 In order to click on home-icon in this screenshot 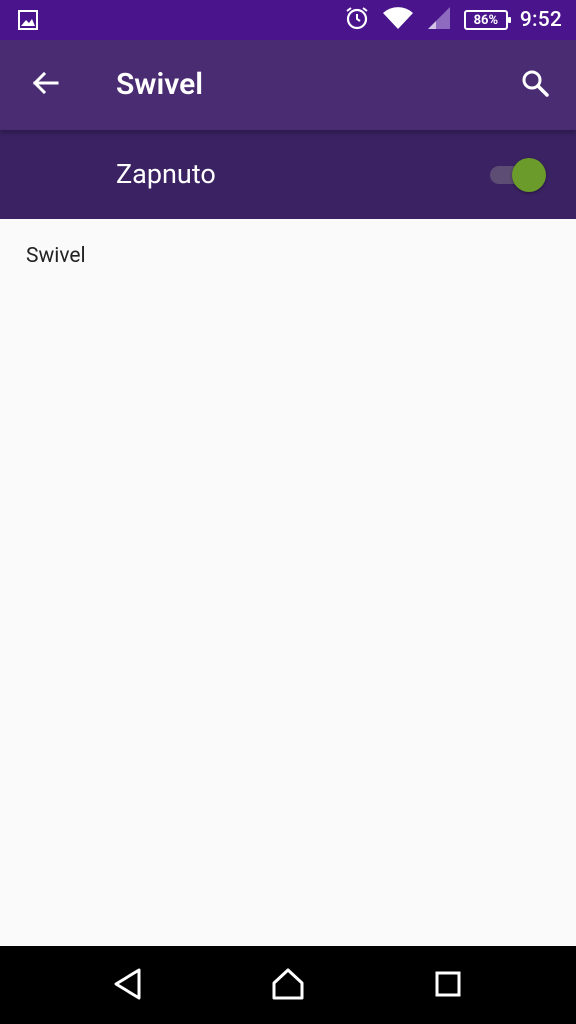, I will do `click(288, 986)`.